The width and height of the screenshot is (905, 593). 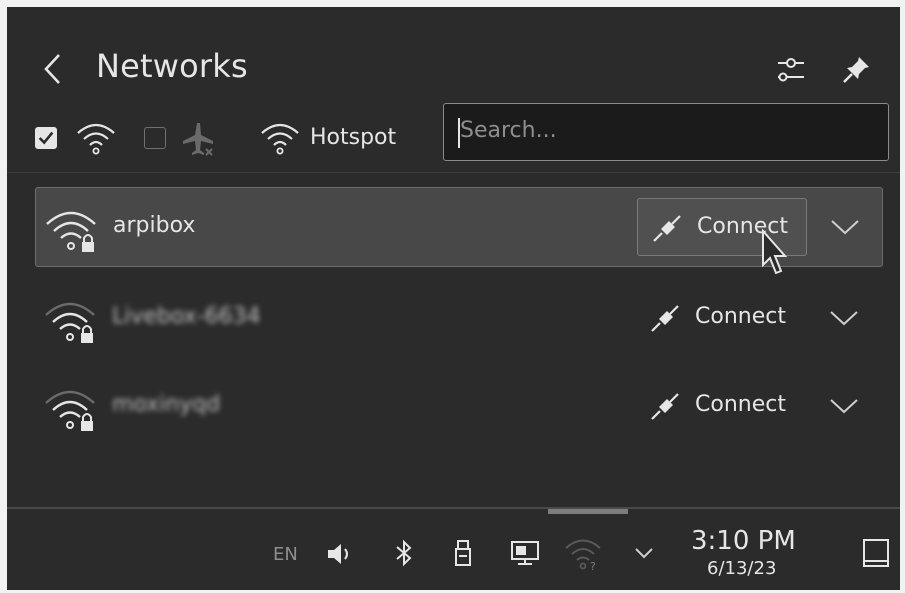 I want to click on show-desktop-icon, so click(x=876, y=553).